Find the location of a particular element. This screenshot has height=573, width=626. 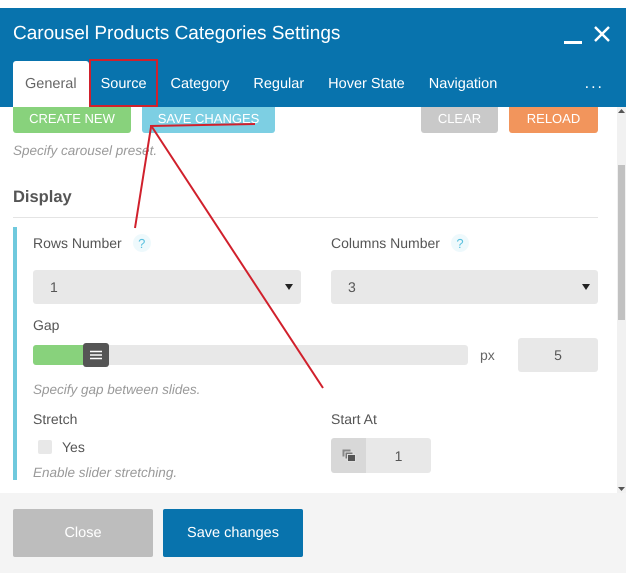

tab: Source is located at coordinates (123, 84).